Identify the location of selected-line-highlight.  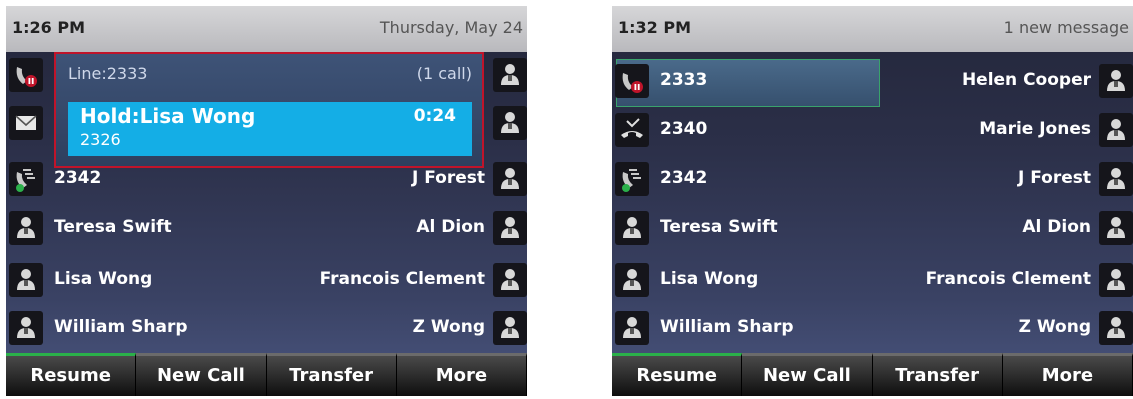
(748, 83).